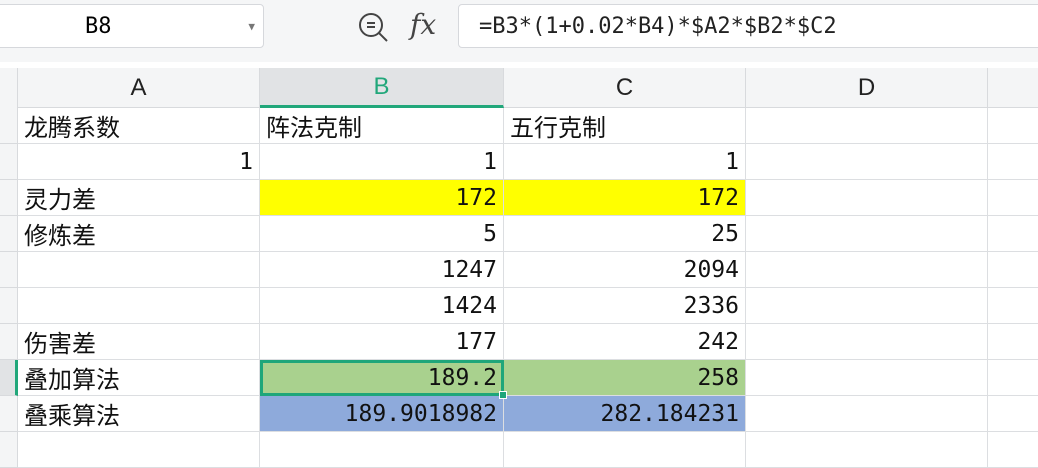  What do you see at coordinates (139, 234) in the screenshot?
I see `cell-a4: 修炼差` at bounding box center [139, 234].